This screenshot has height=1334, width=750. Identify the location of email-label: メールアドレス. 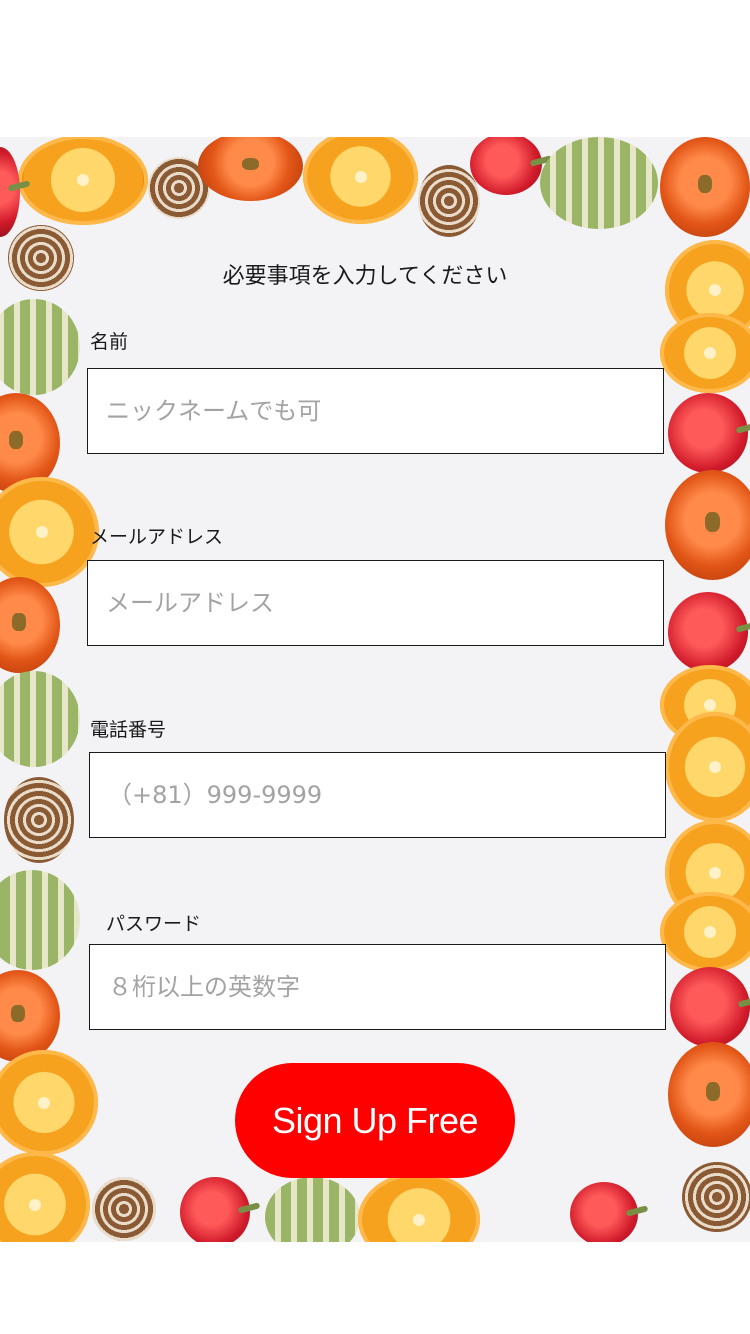
(157, 537).